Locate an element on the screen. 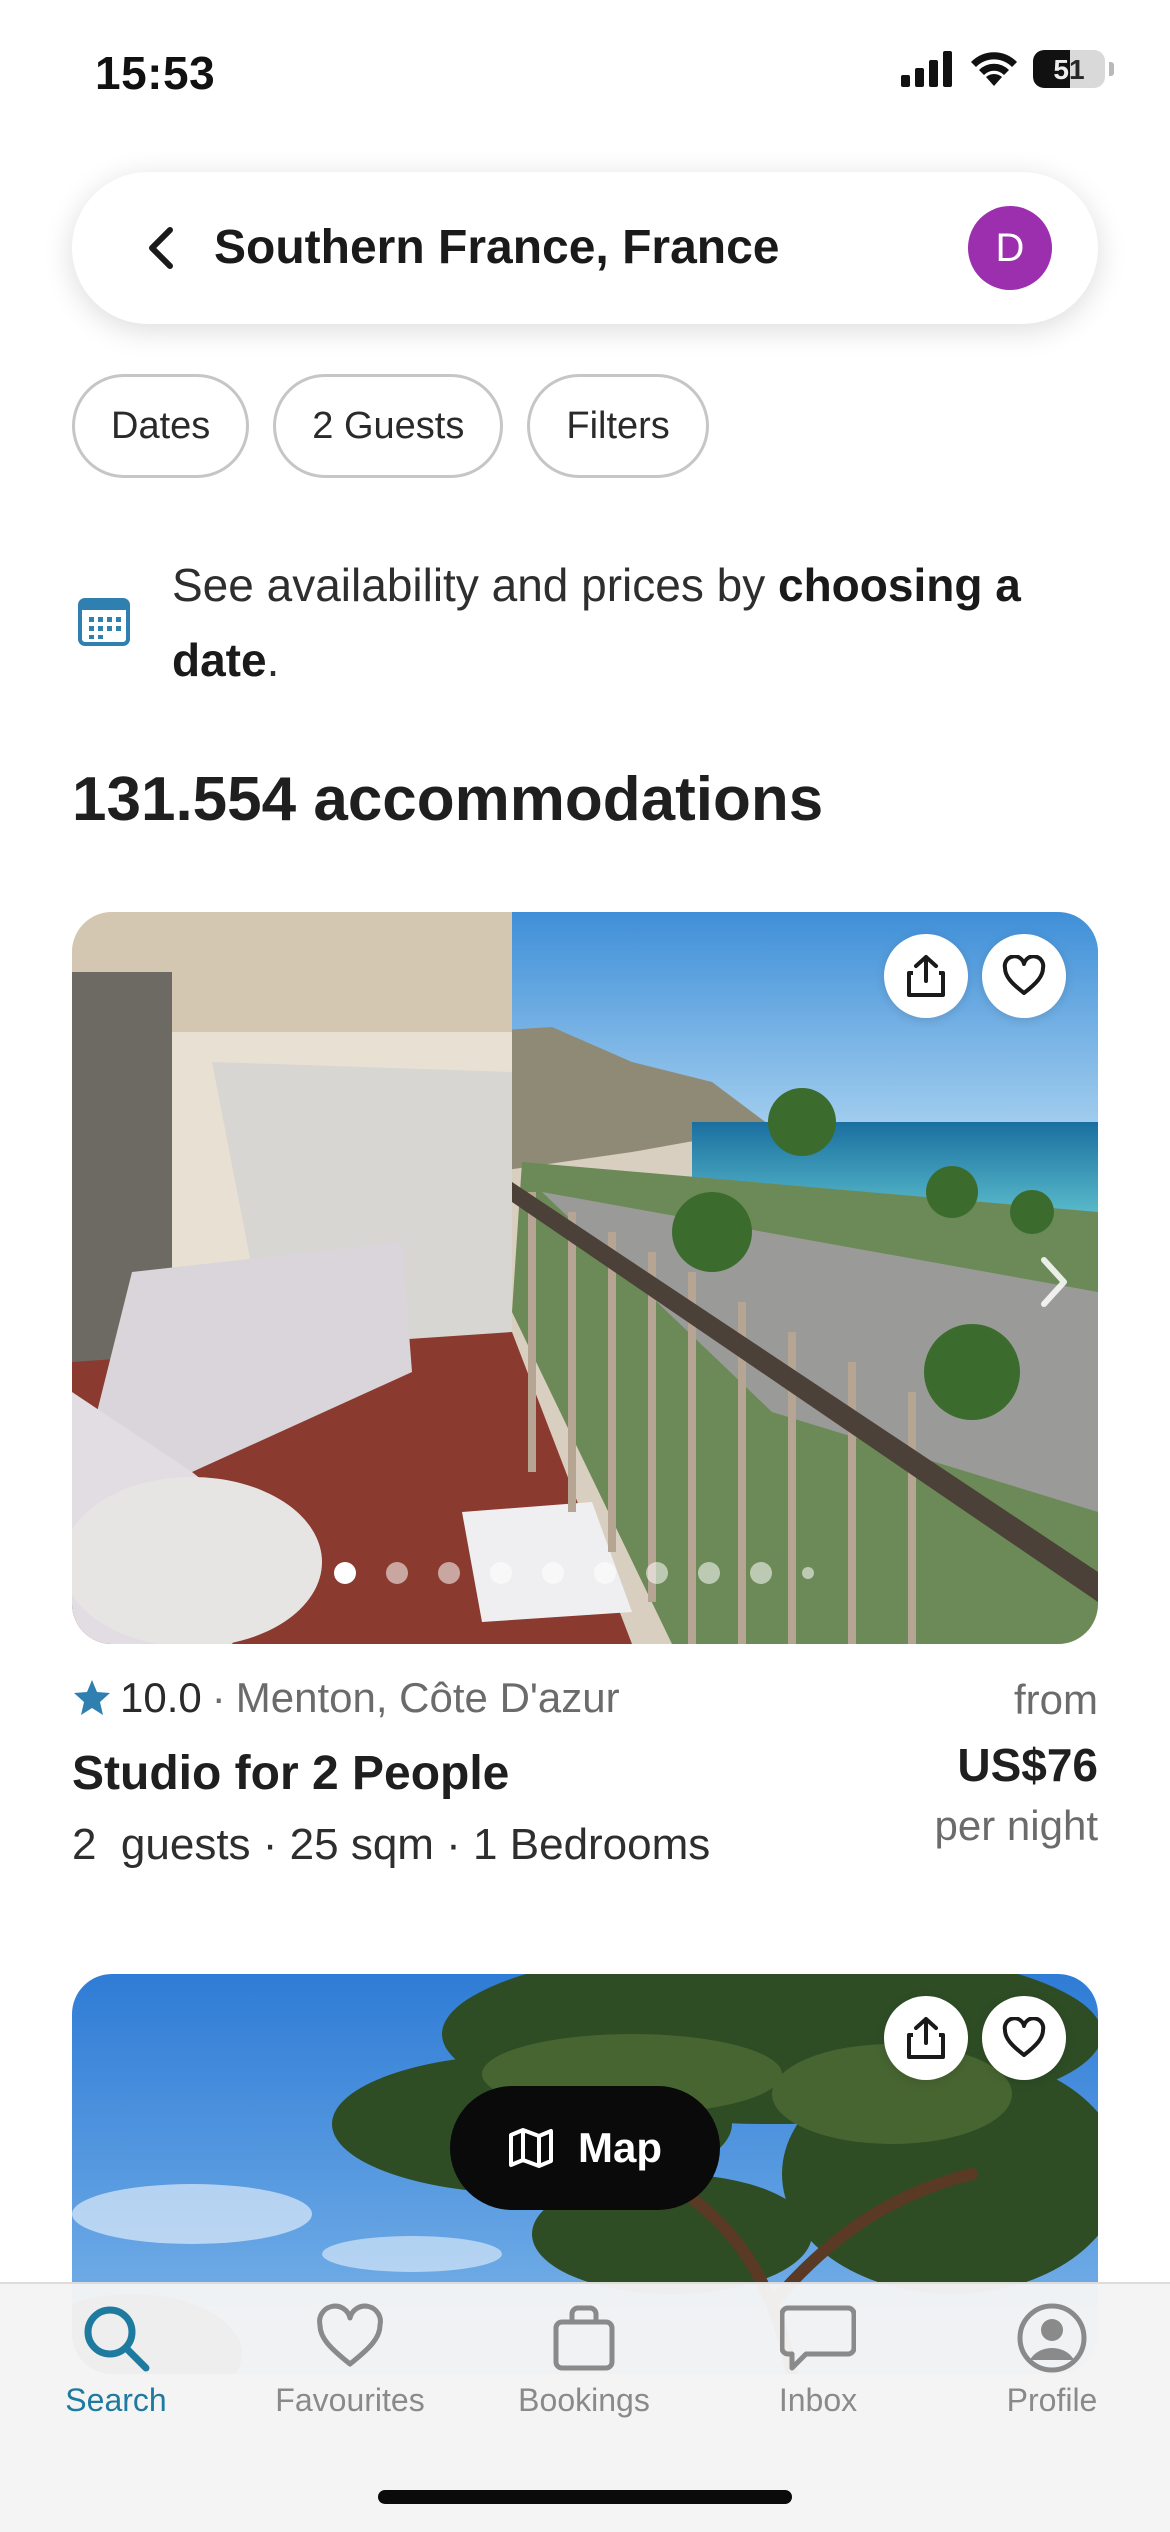 Image resolution: width=1170 pixels, height=2532 pixels. search-icon is located at coordinates (117, 2339).